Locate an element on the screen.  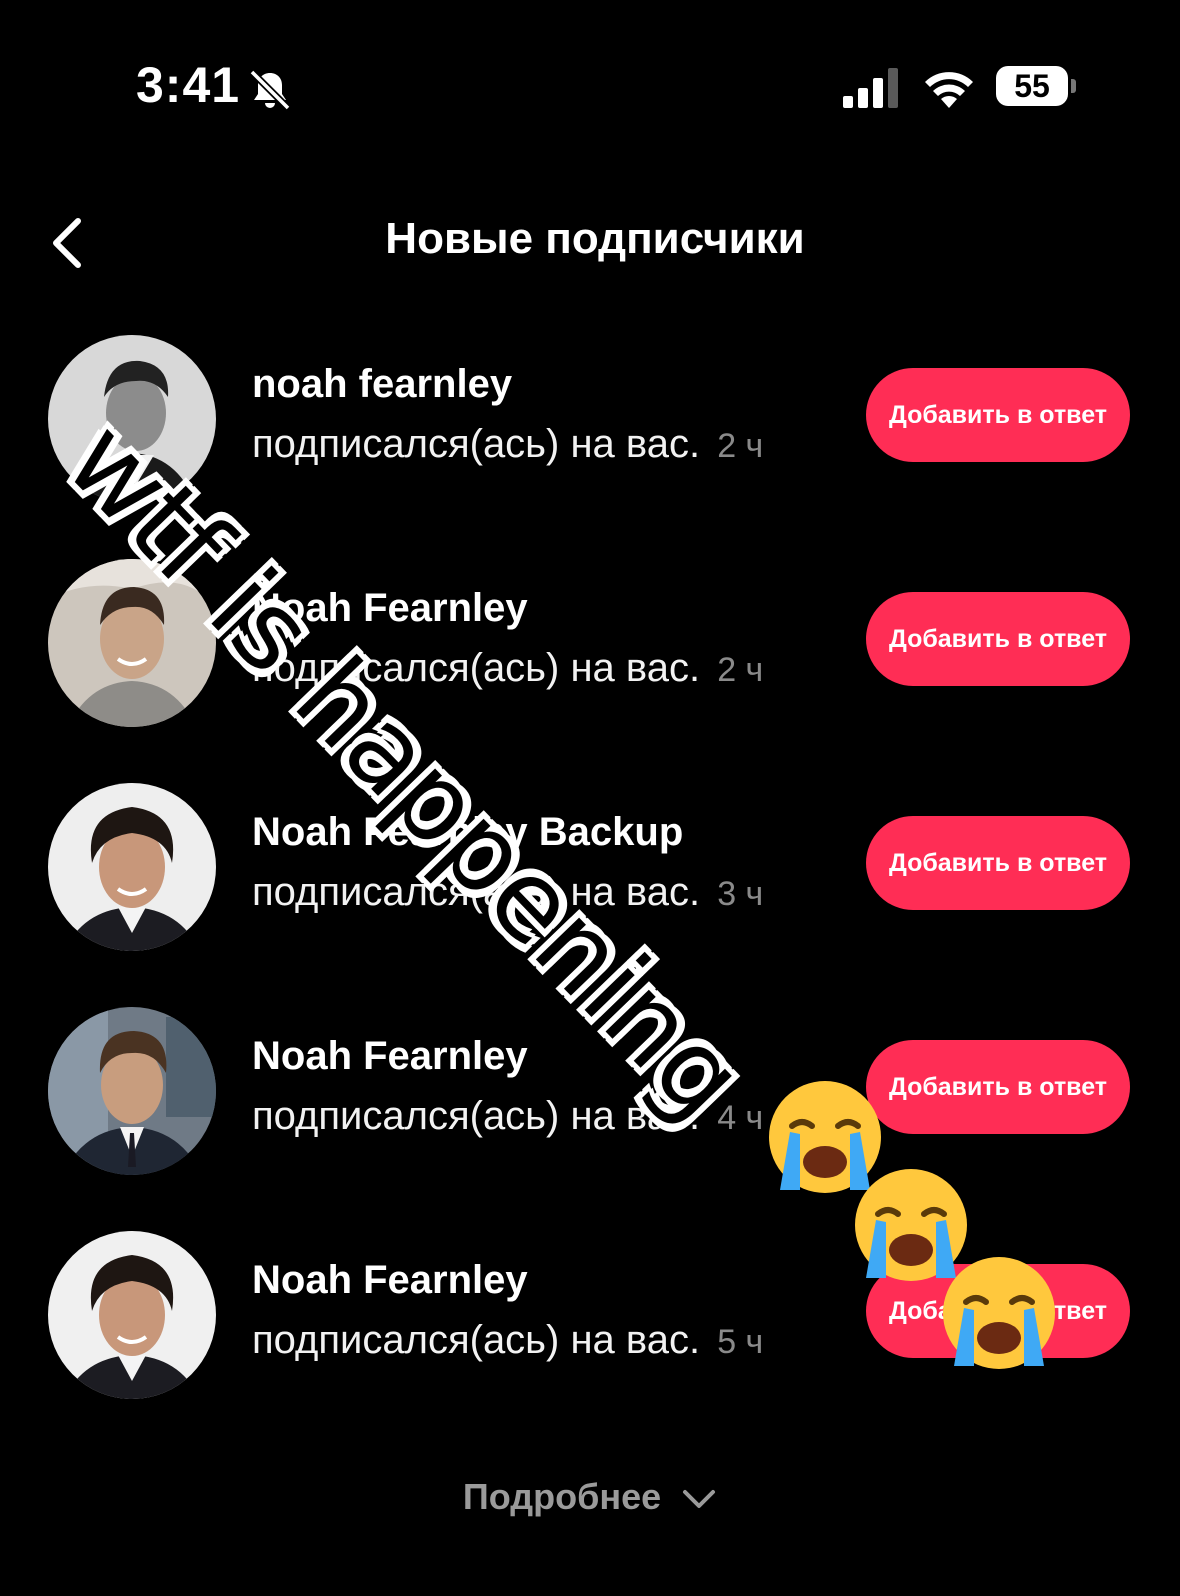
time-ago: 5 ч is located at coordinates (740, 1342).